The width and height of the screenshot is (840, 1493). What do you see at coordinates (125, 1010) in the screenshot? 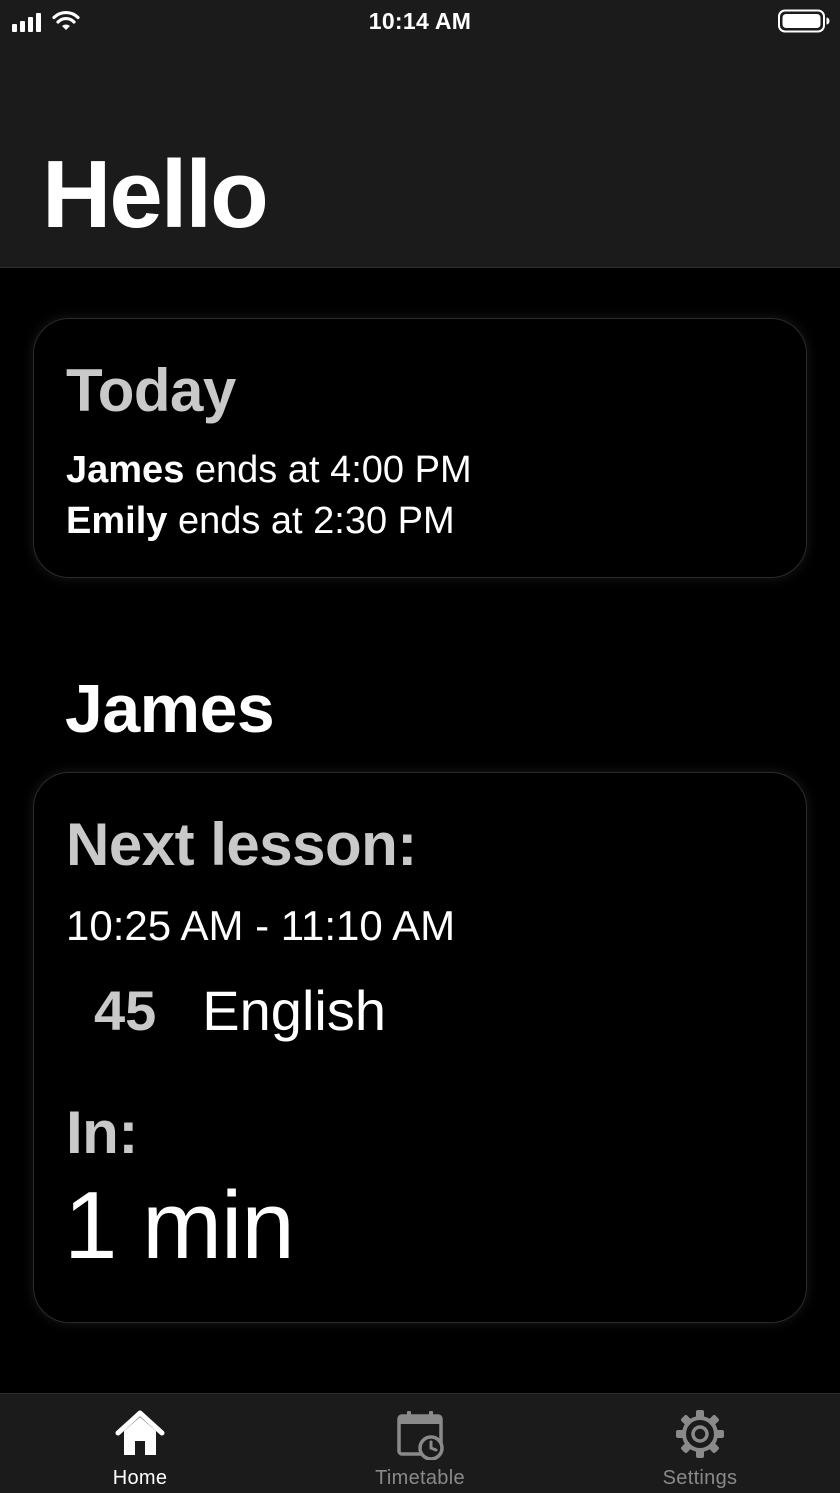
I see `lesson-room-number: 45` at bounding box center [125, 1010].